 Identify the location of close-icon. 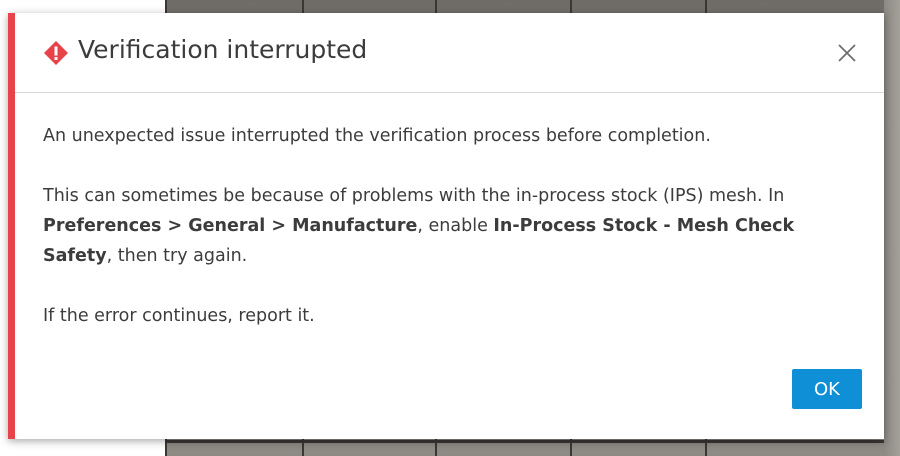
(847, 53).